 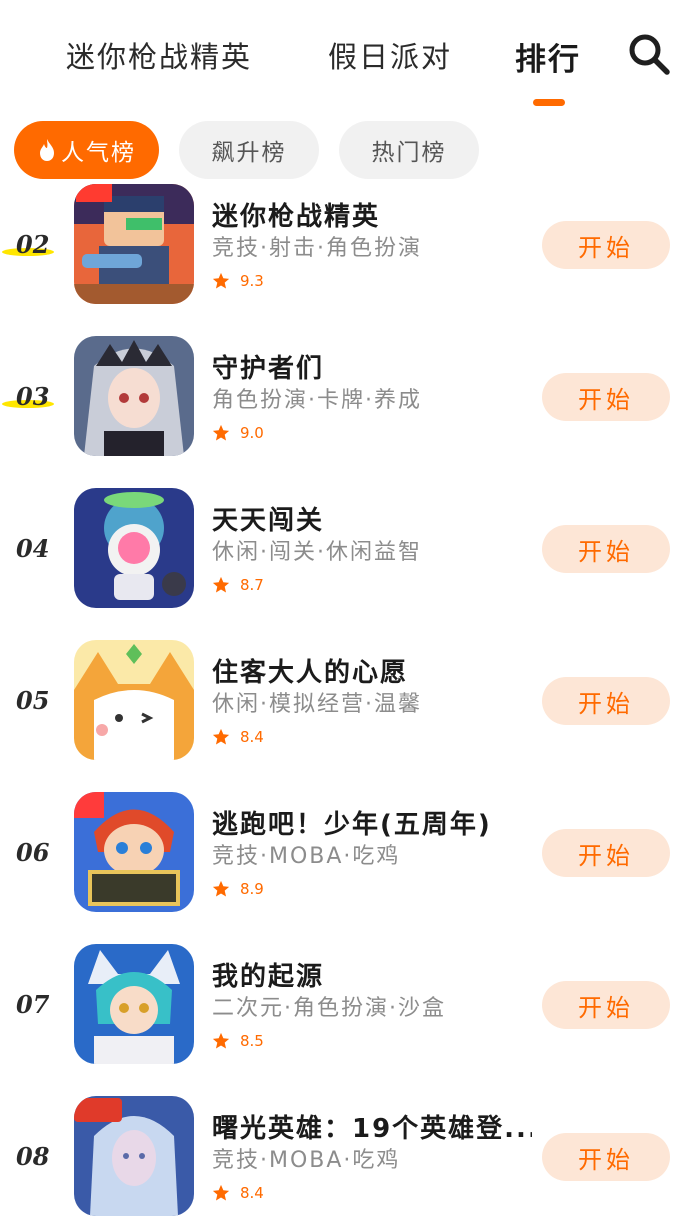 What do you see at coordinates (252, 1041) in the screenshot?
I see `rating-score: 8.5` at bounding box center [252, 1041].